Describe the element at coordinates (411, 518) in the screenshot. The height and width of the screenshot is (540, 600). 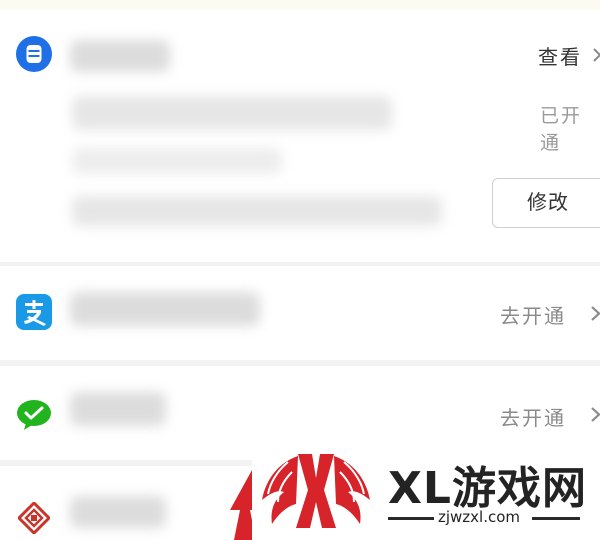
I see `watermark-rule-left` at that location.